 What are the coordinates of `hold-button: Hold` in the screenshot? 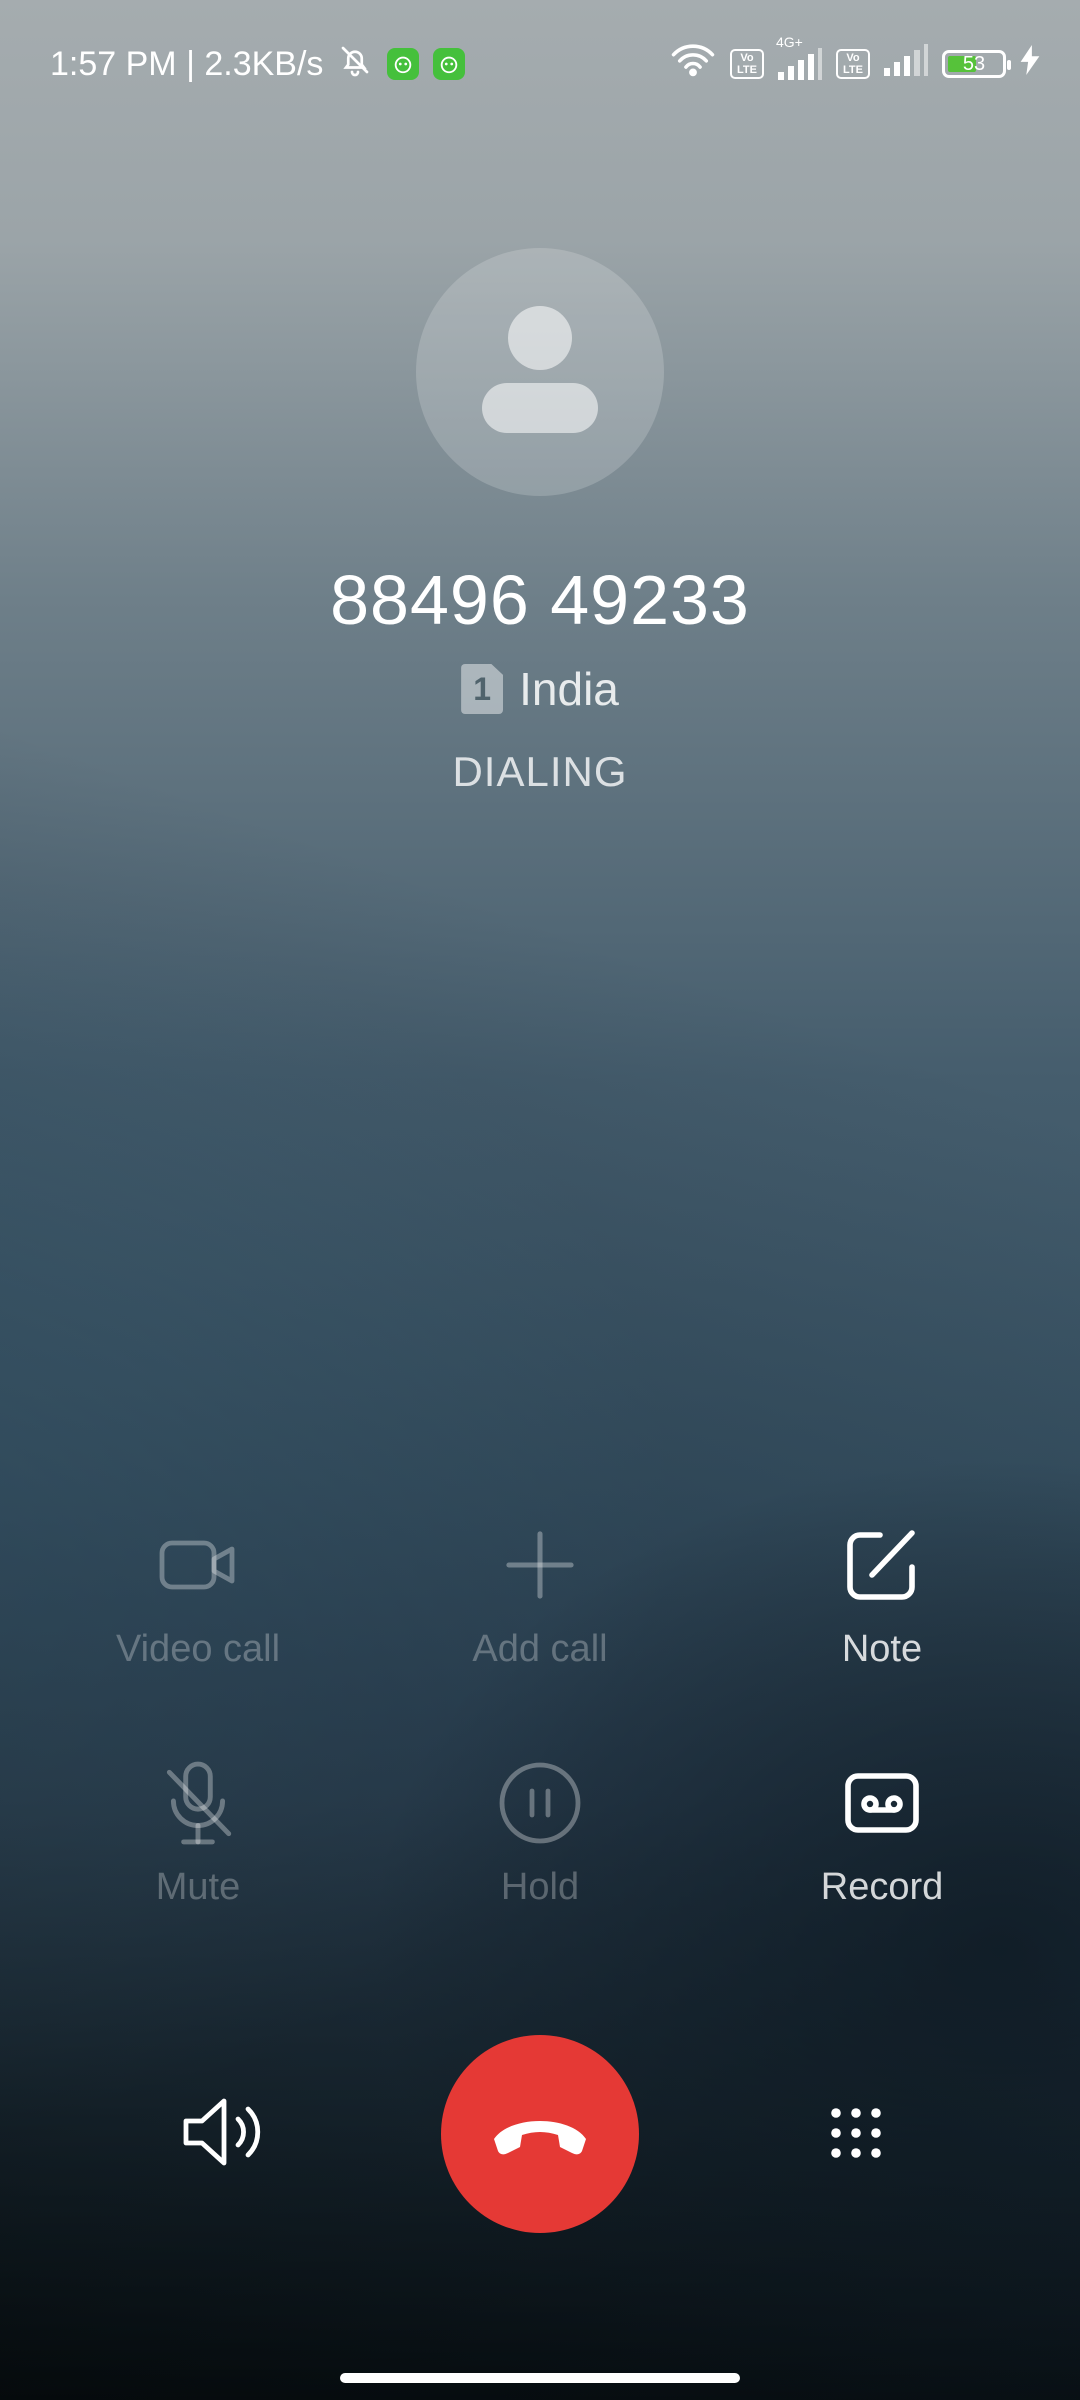 It's located at (540, 1833).